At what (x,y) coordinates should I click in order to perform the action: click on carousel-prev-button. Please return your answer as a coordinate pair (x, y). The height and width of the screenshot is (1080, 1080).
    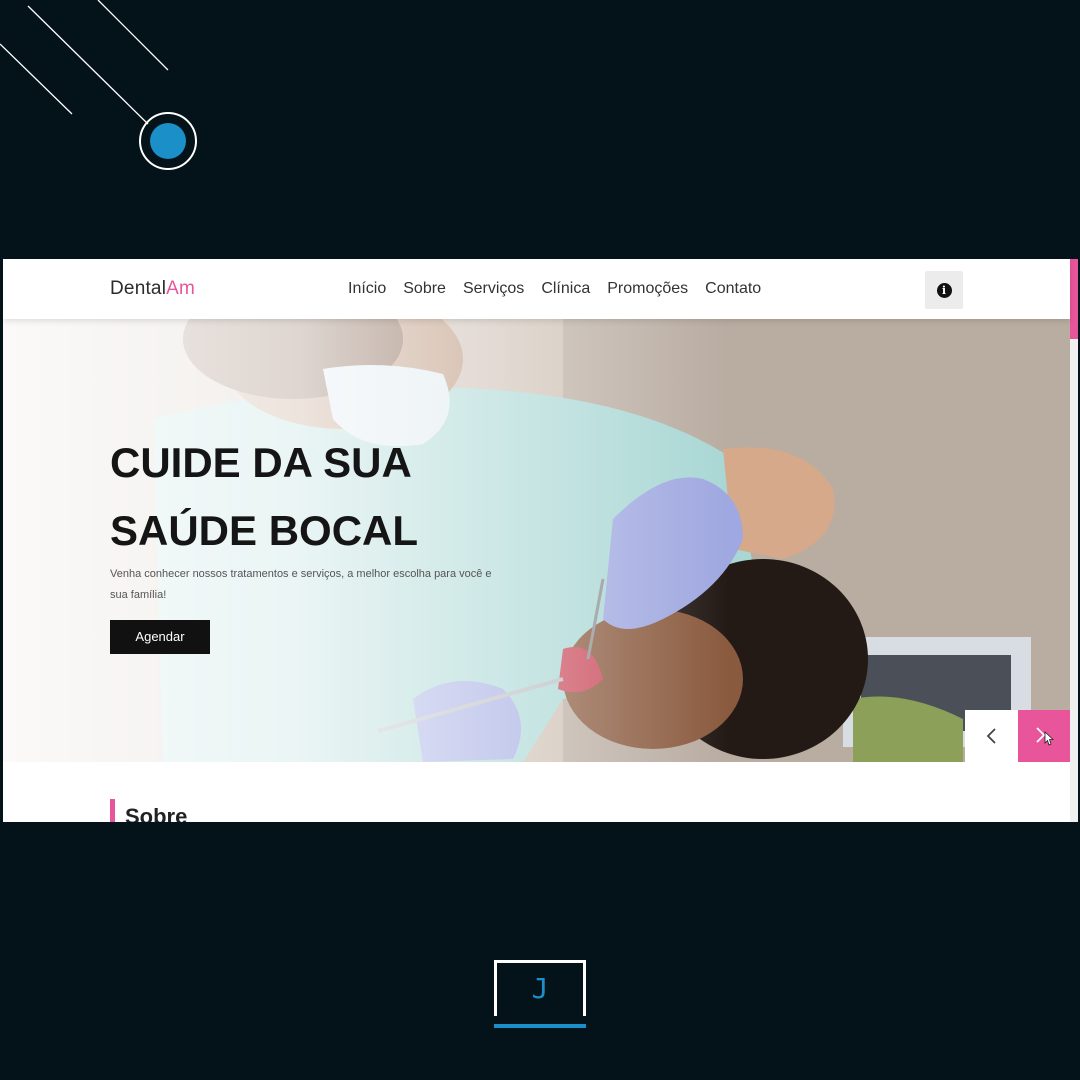
    Looking at the image, I should click on (991, 736).